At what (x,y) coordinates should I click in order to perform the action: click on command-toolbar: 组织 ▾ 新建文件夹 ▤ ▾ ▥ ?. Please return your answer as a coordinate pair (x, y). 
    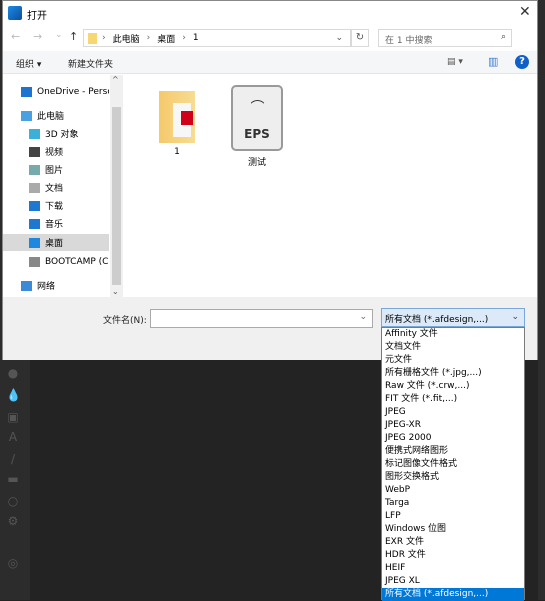
    Looking at the image, I should click on (270, 62).